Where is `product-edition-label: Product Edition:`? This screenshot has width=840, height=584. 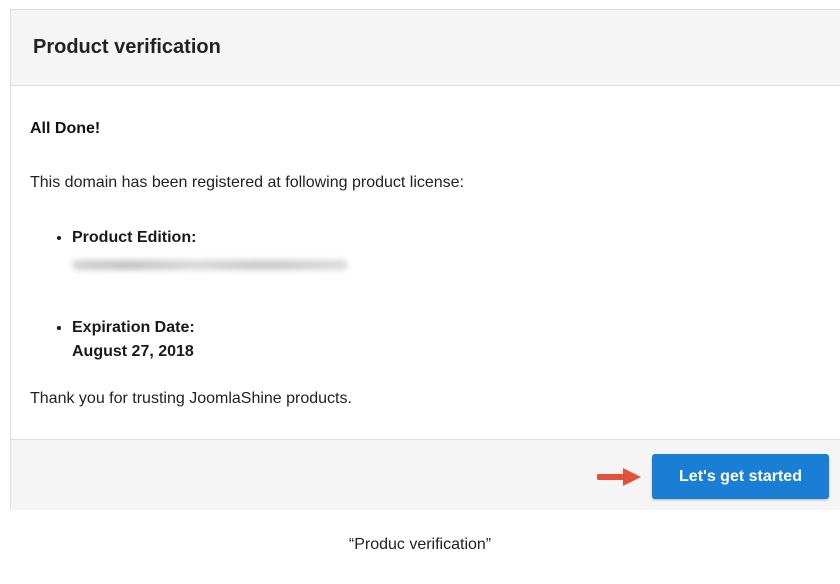 product-edition-label: Product Edition: is located at coordinates (134, 237).